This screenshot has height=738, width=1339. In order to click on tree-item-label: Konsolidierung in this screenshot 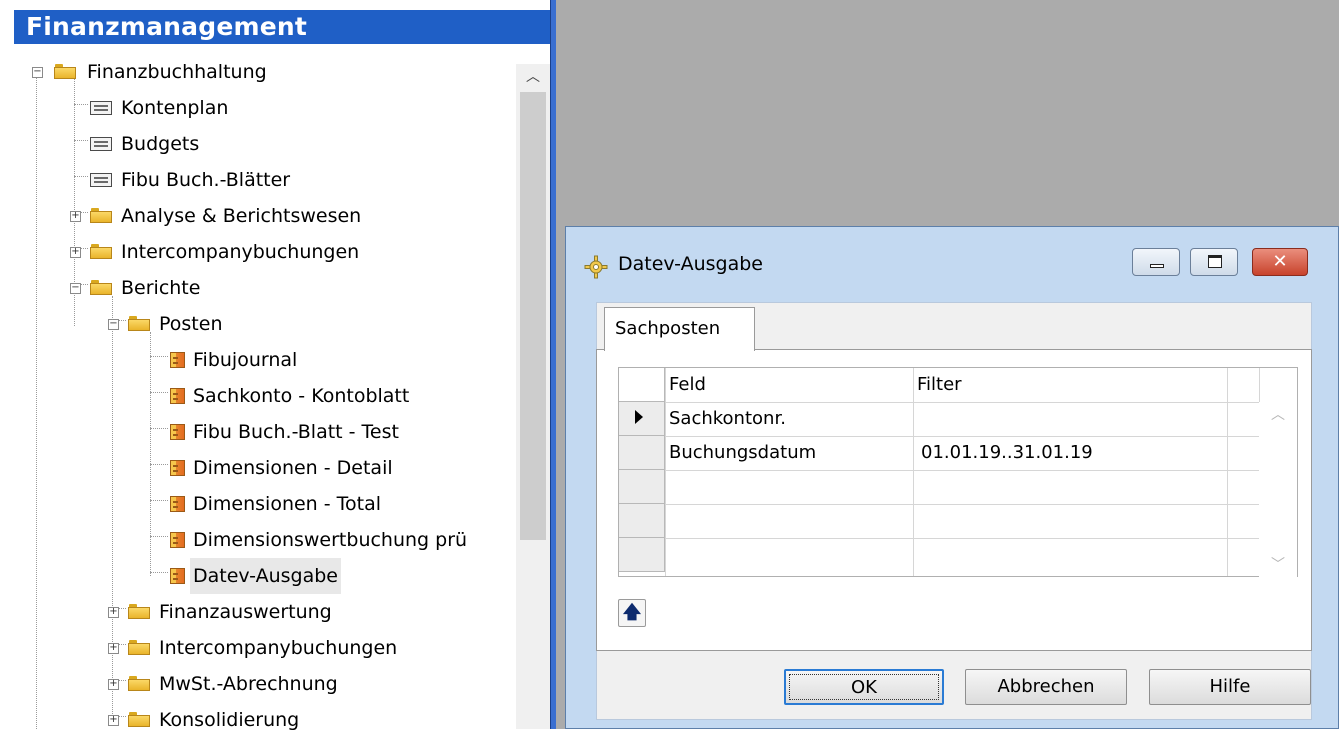, I will do `click(229, 720)`.